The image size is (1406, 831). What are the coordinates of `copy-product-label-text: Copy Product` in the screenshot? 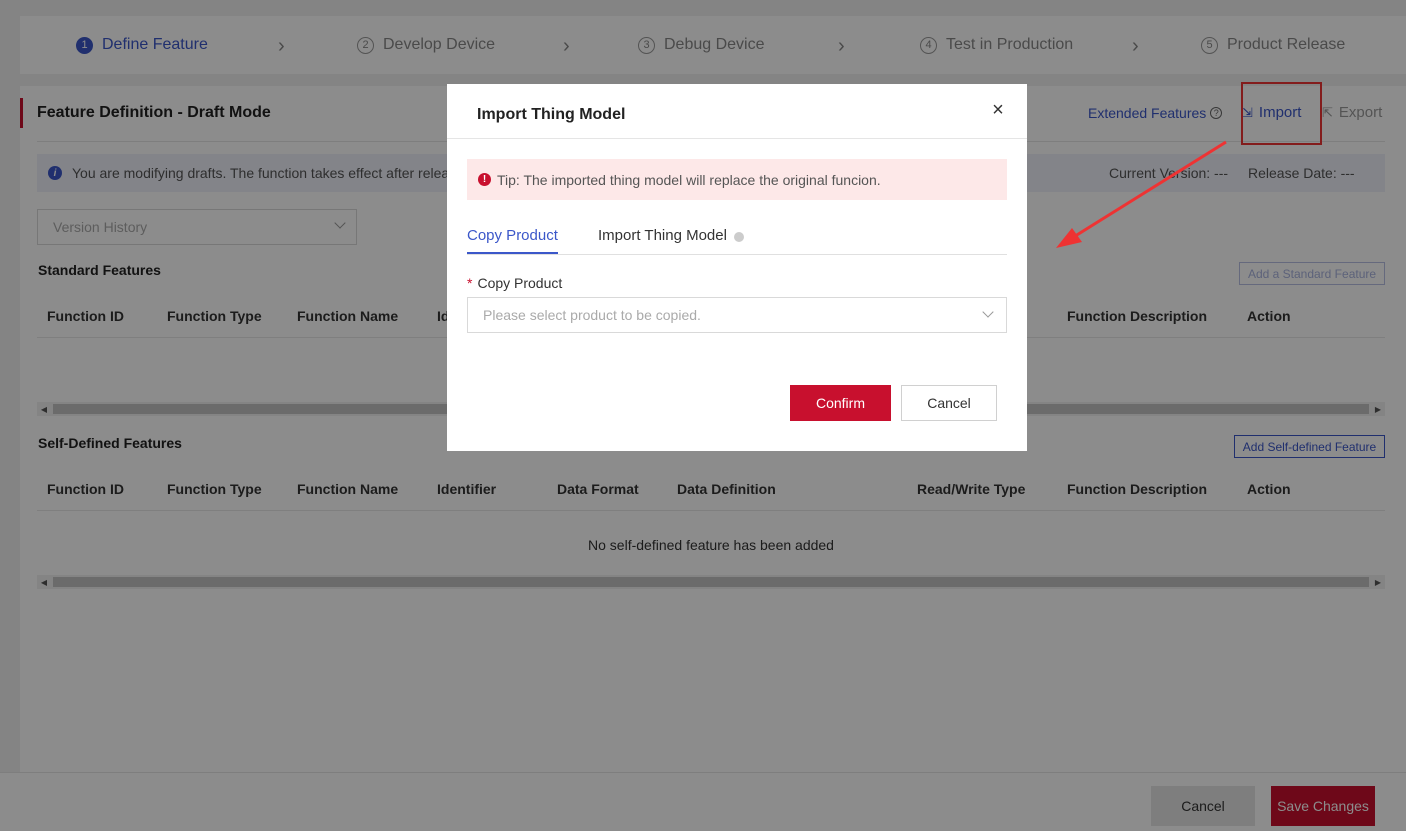 It's located at (520, 283).